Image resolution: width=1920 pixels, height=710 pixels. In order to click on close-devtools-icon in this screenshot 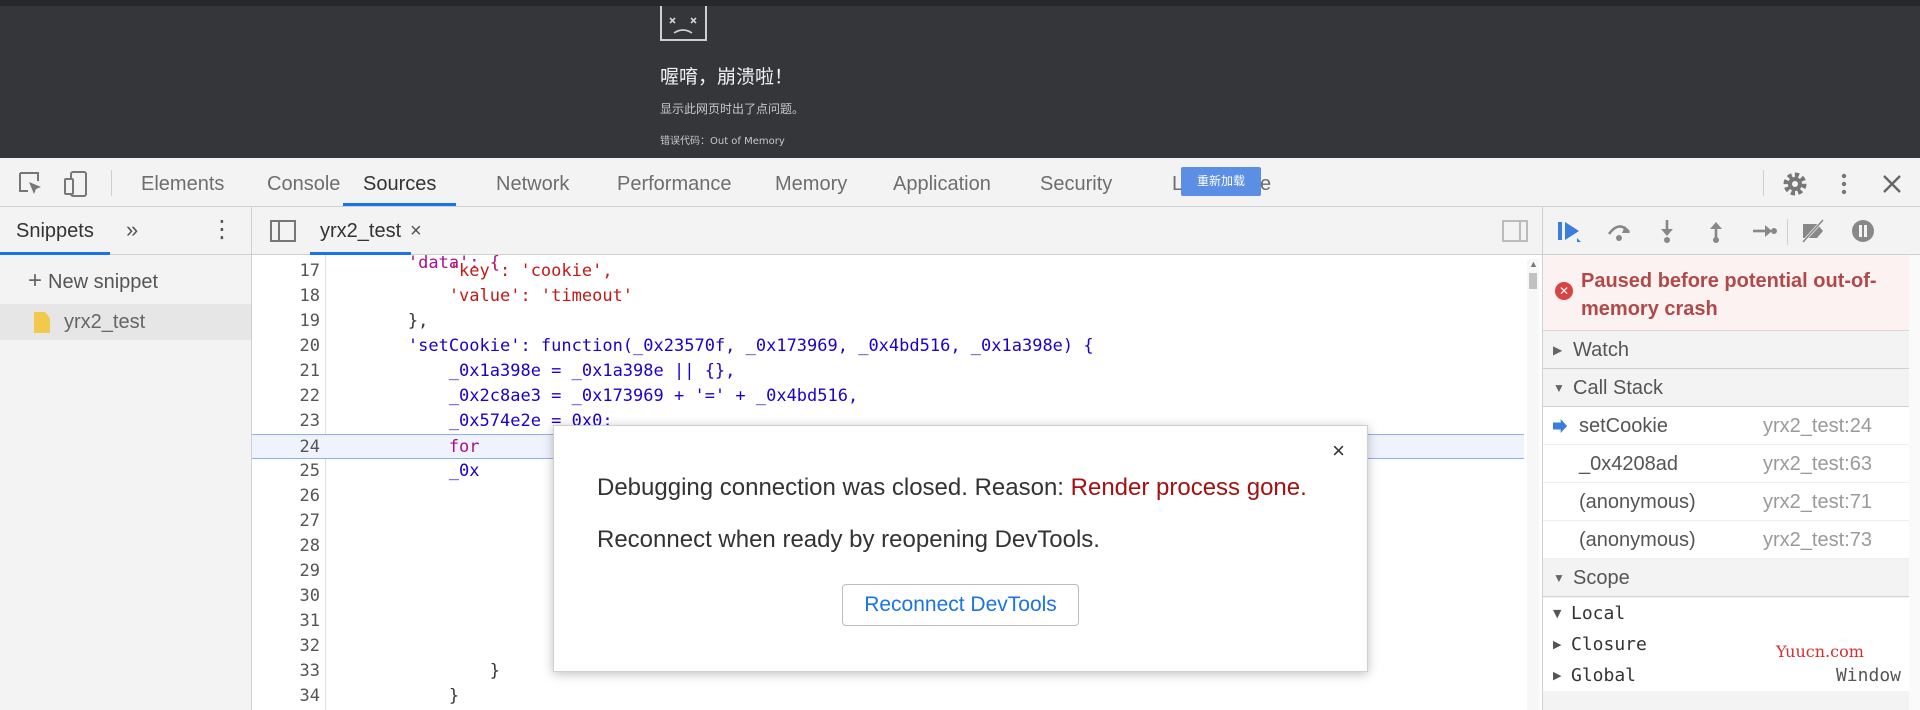, I will do `click(1892, 184)`.